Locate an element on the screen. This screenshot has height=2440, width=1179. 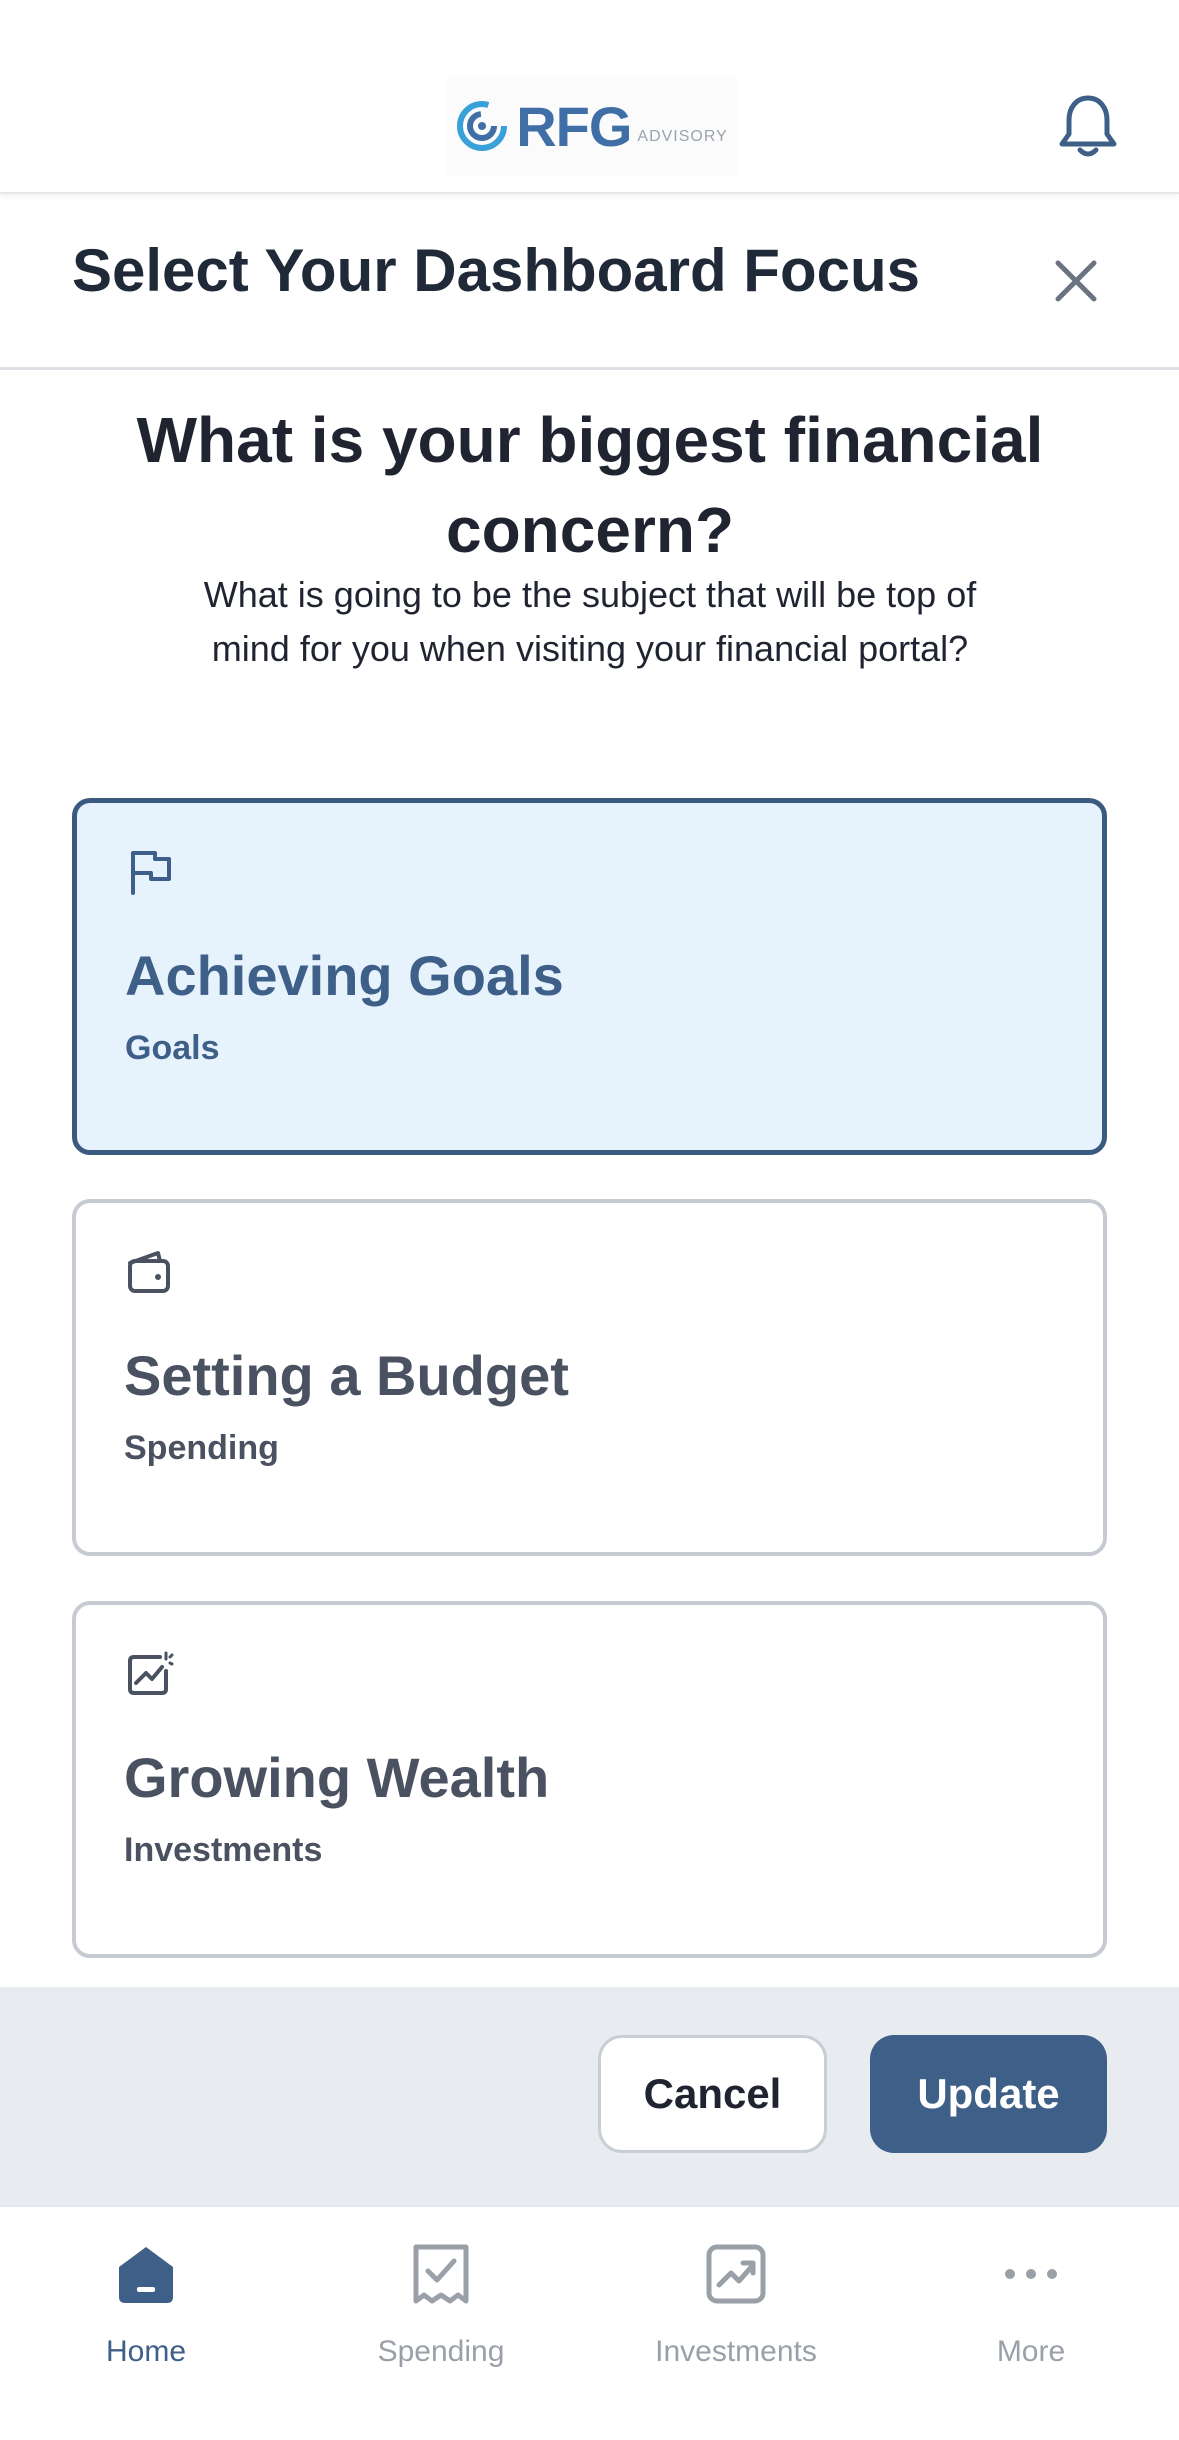
logo-subtext: ADVISORY is located at coordinates (682, 136).